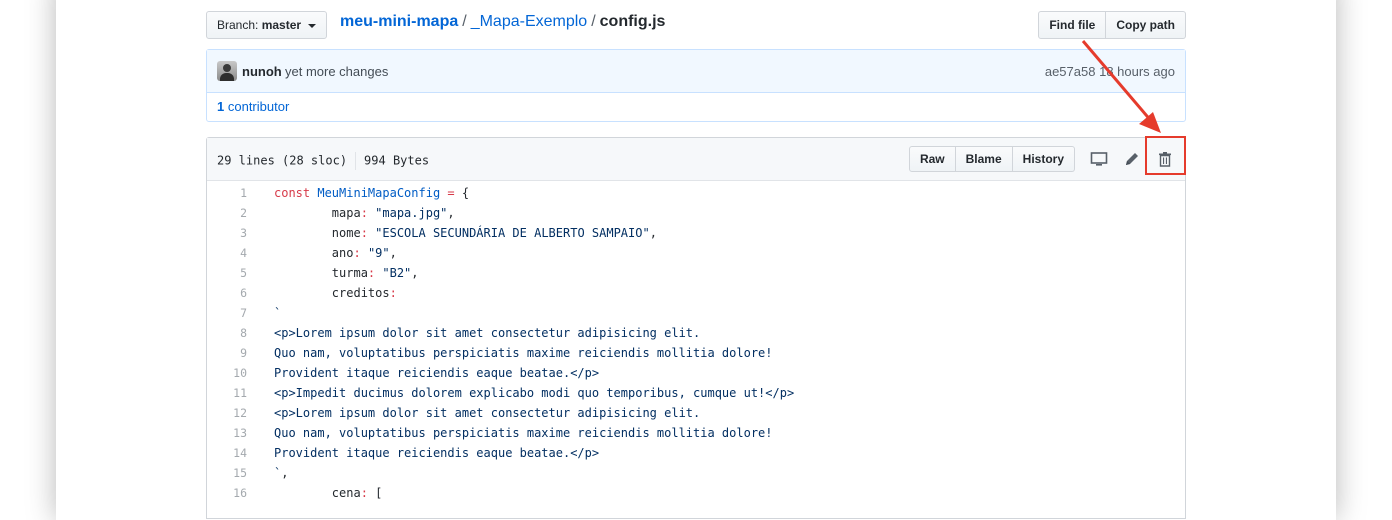 This screenshot has height=520, width=1392. Describe the element at coordinates (1121, 86) in the screenshot. I see `annotation-arrow` at that location.